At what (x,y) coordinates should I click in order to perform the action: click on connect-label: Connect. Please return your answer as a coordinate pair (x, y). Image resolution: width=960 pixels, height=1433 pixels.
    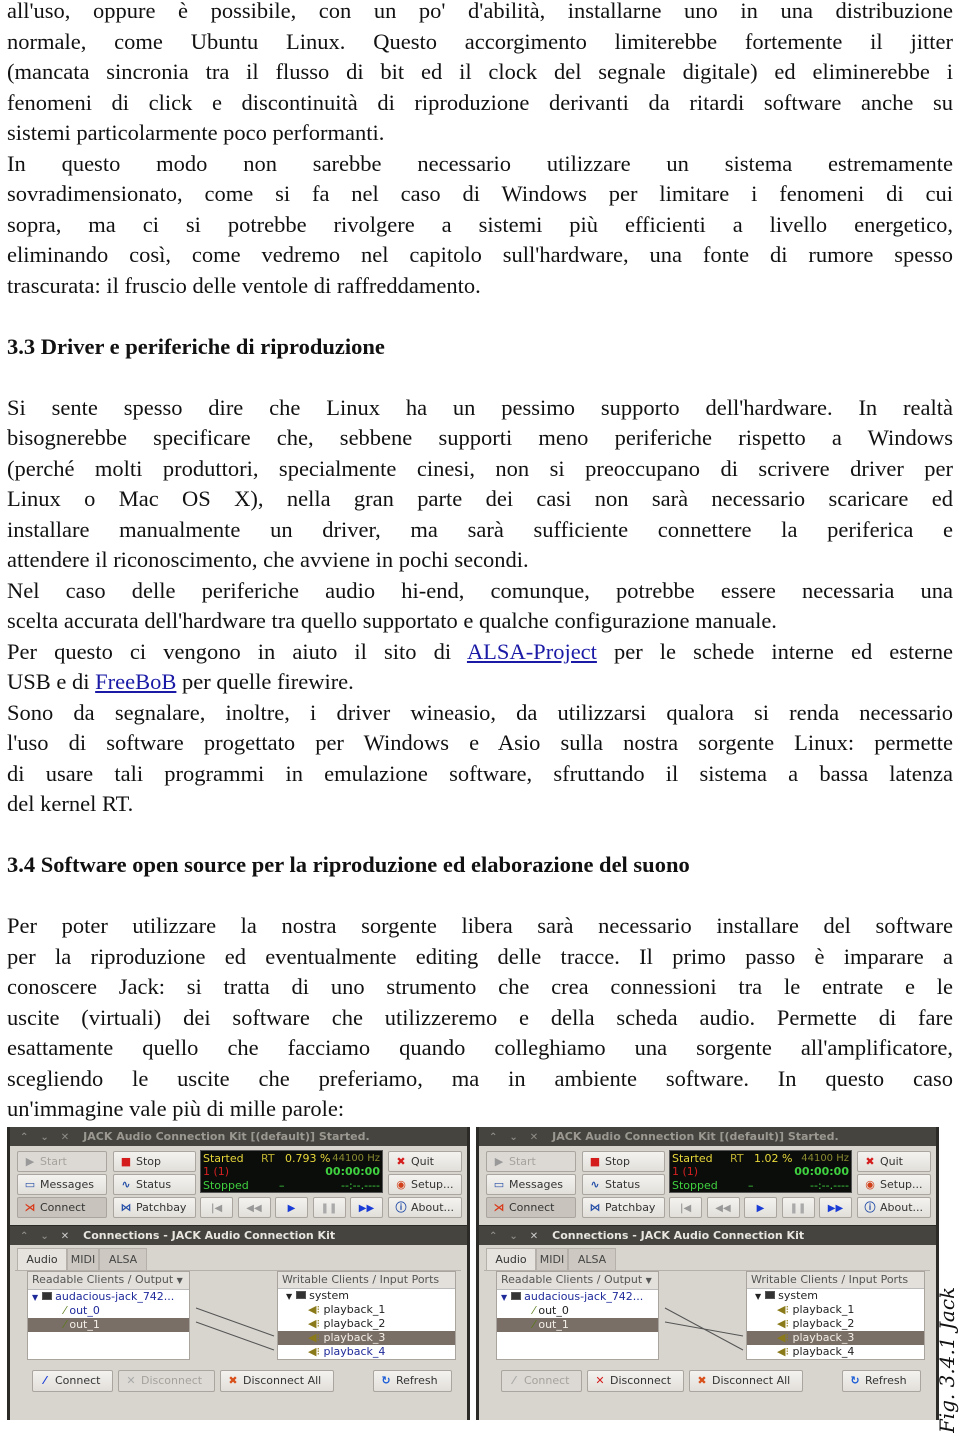
    Looking at the image, I should click on (532, 1207).